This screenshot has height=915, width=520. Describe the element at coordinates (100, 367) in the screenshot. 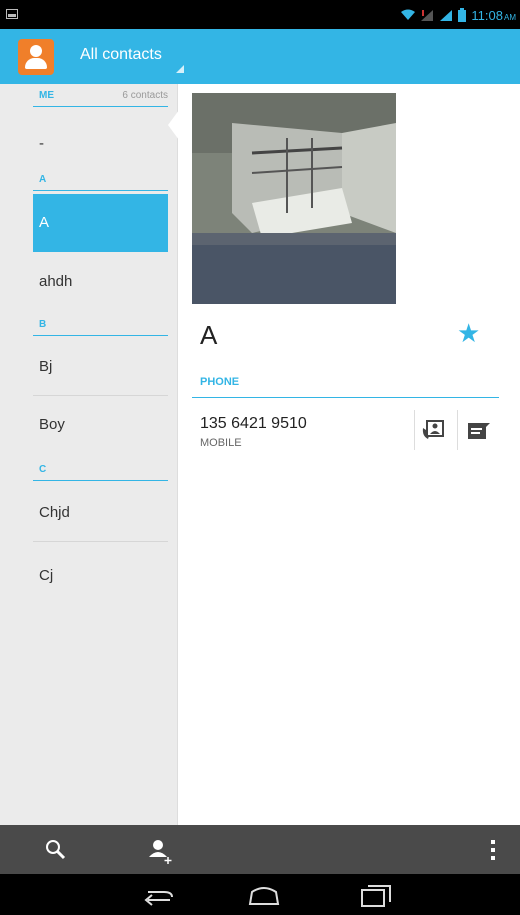

I see `list-item-contact: Bj` at that location.